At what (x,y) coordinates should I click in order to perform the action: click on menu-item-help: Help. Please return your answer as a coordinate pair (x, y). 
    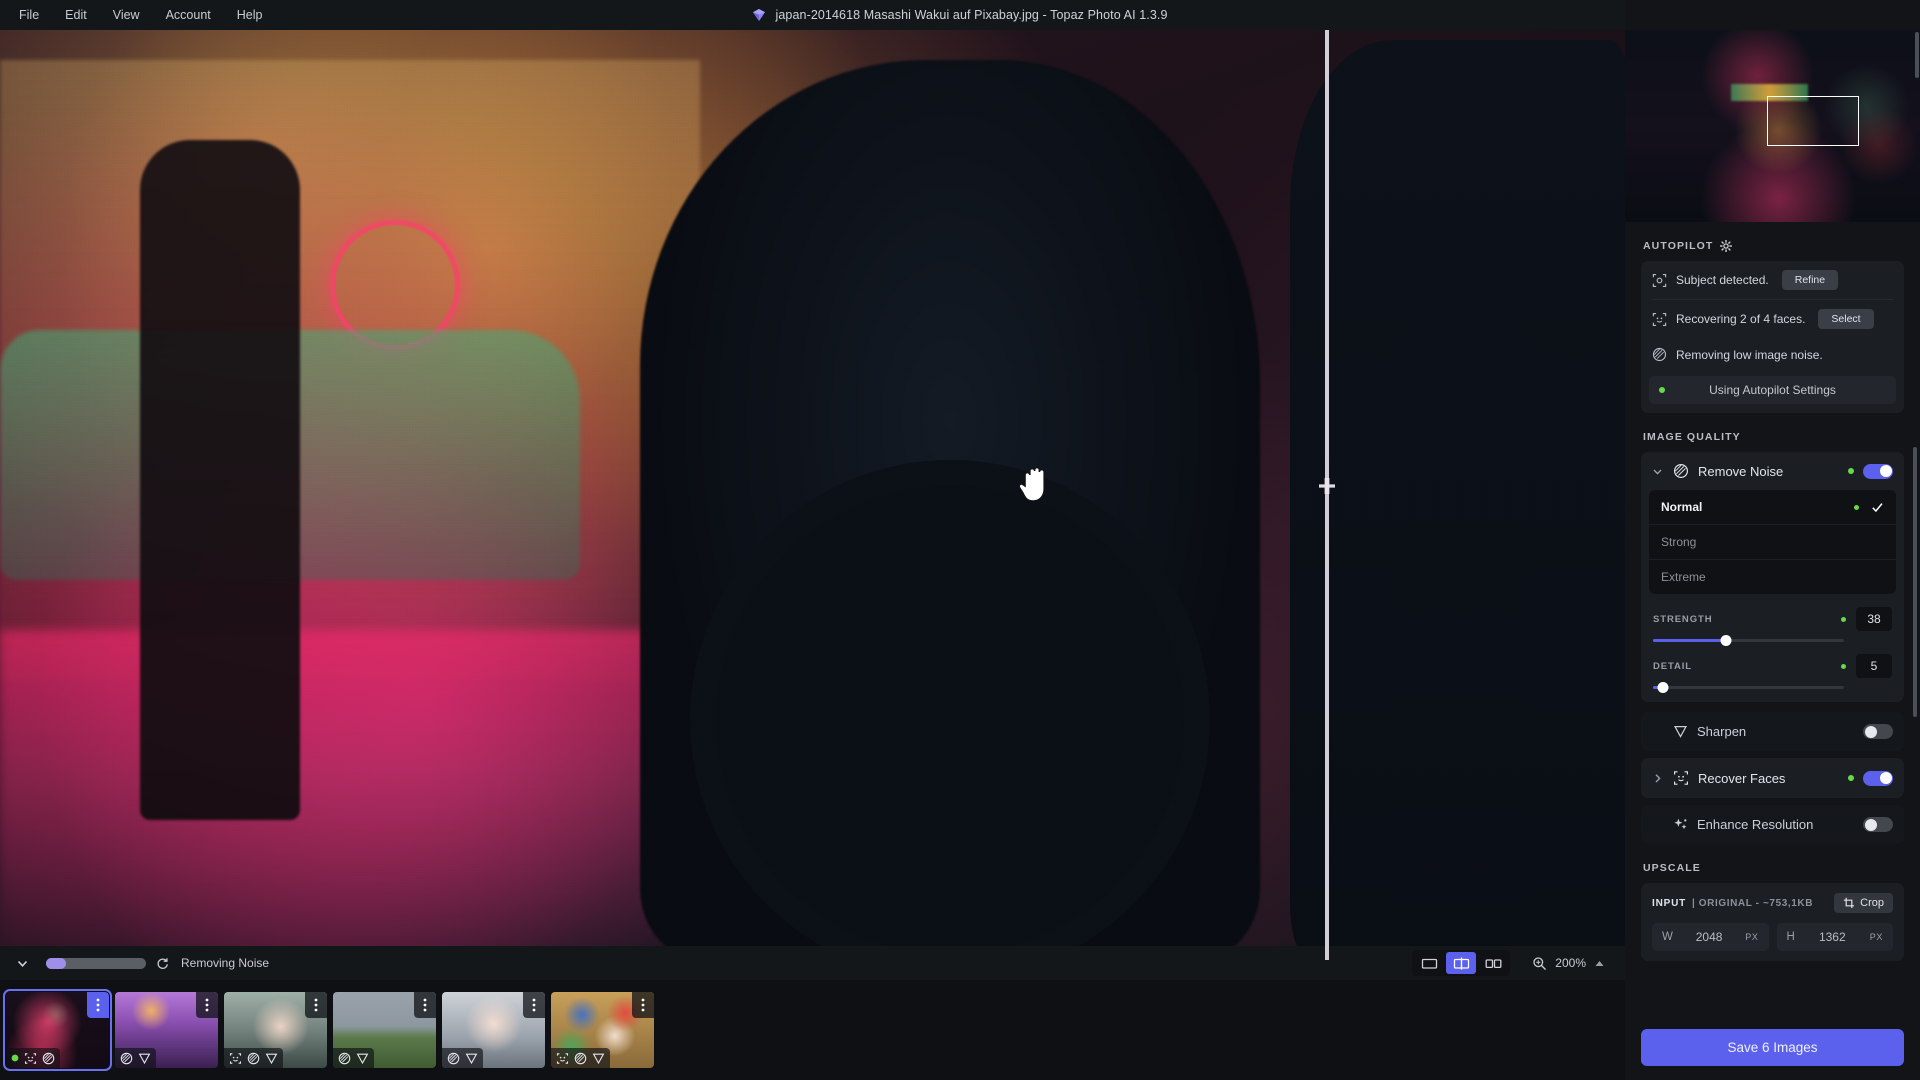
    Looking at the image, I should click on (250, 15).